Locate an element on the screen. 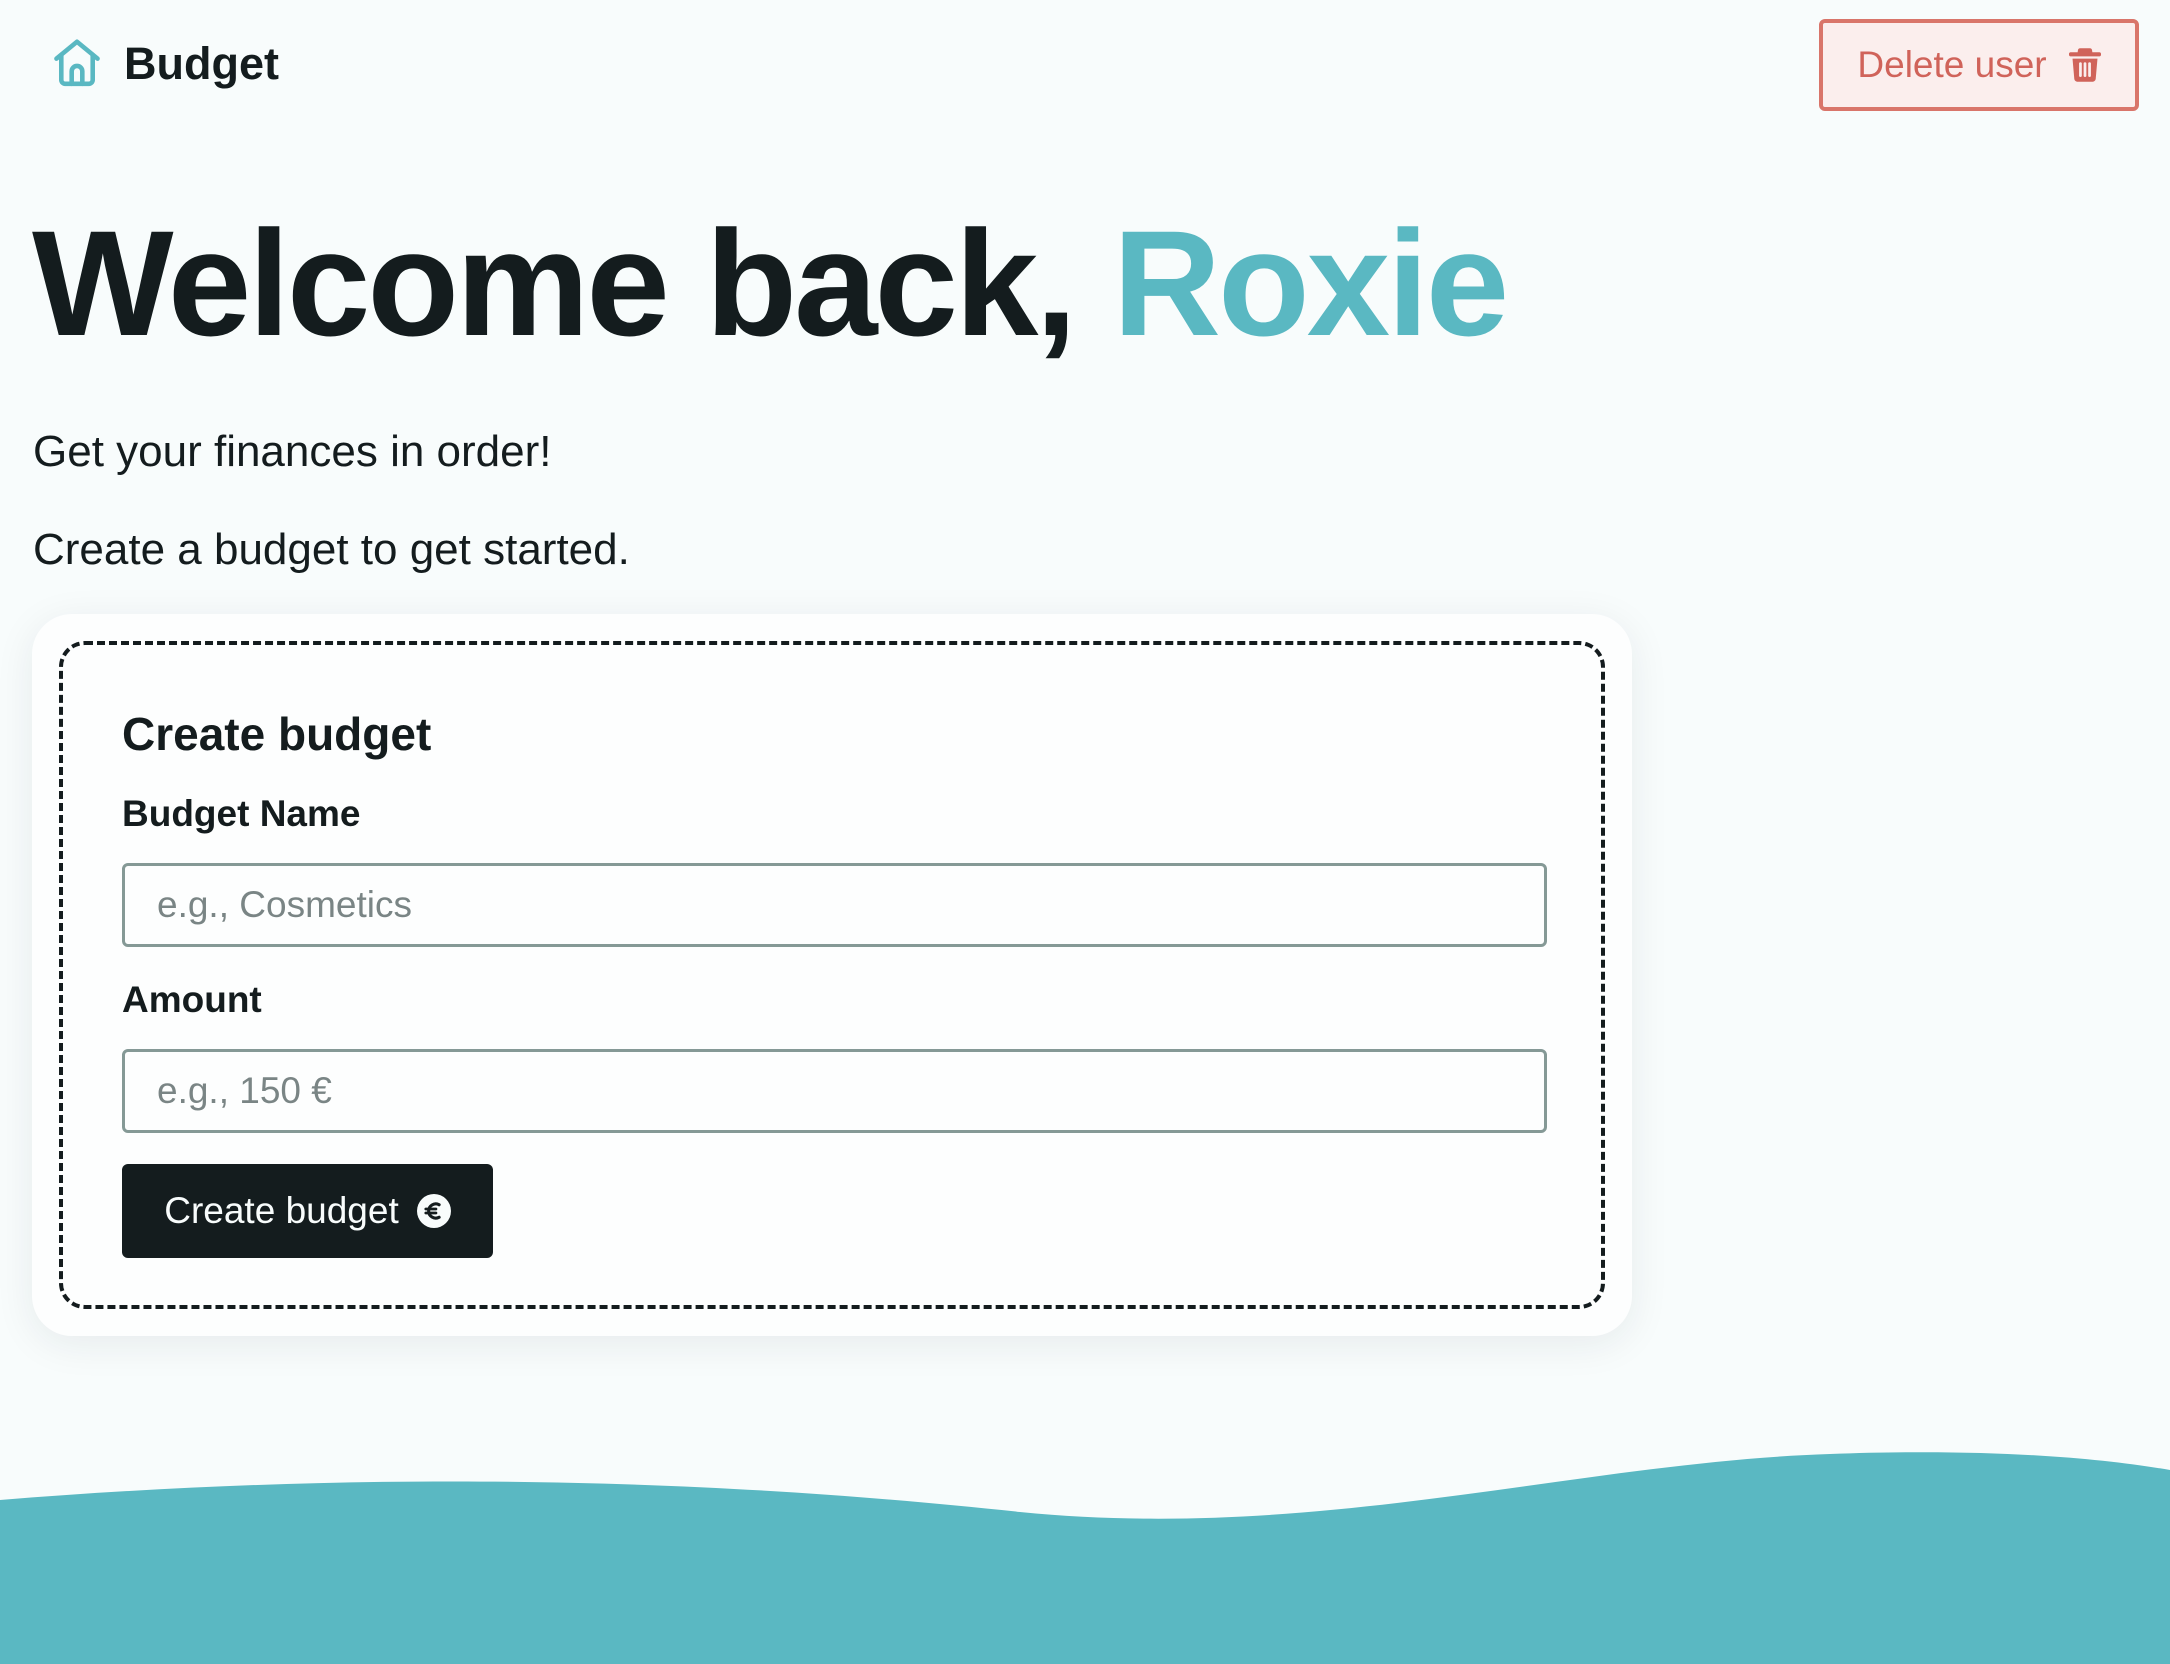 Image resolution: width=2170 pixels, height=1664 pixels. trash-icon is located at coordinates (2084, 65).